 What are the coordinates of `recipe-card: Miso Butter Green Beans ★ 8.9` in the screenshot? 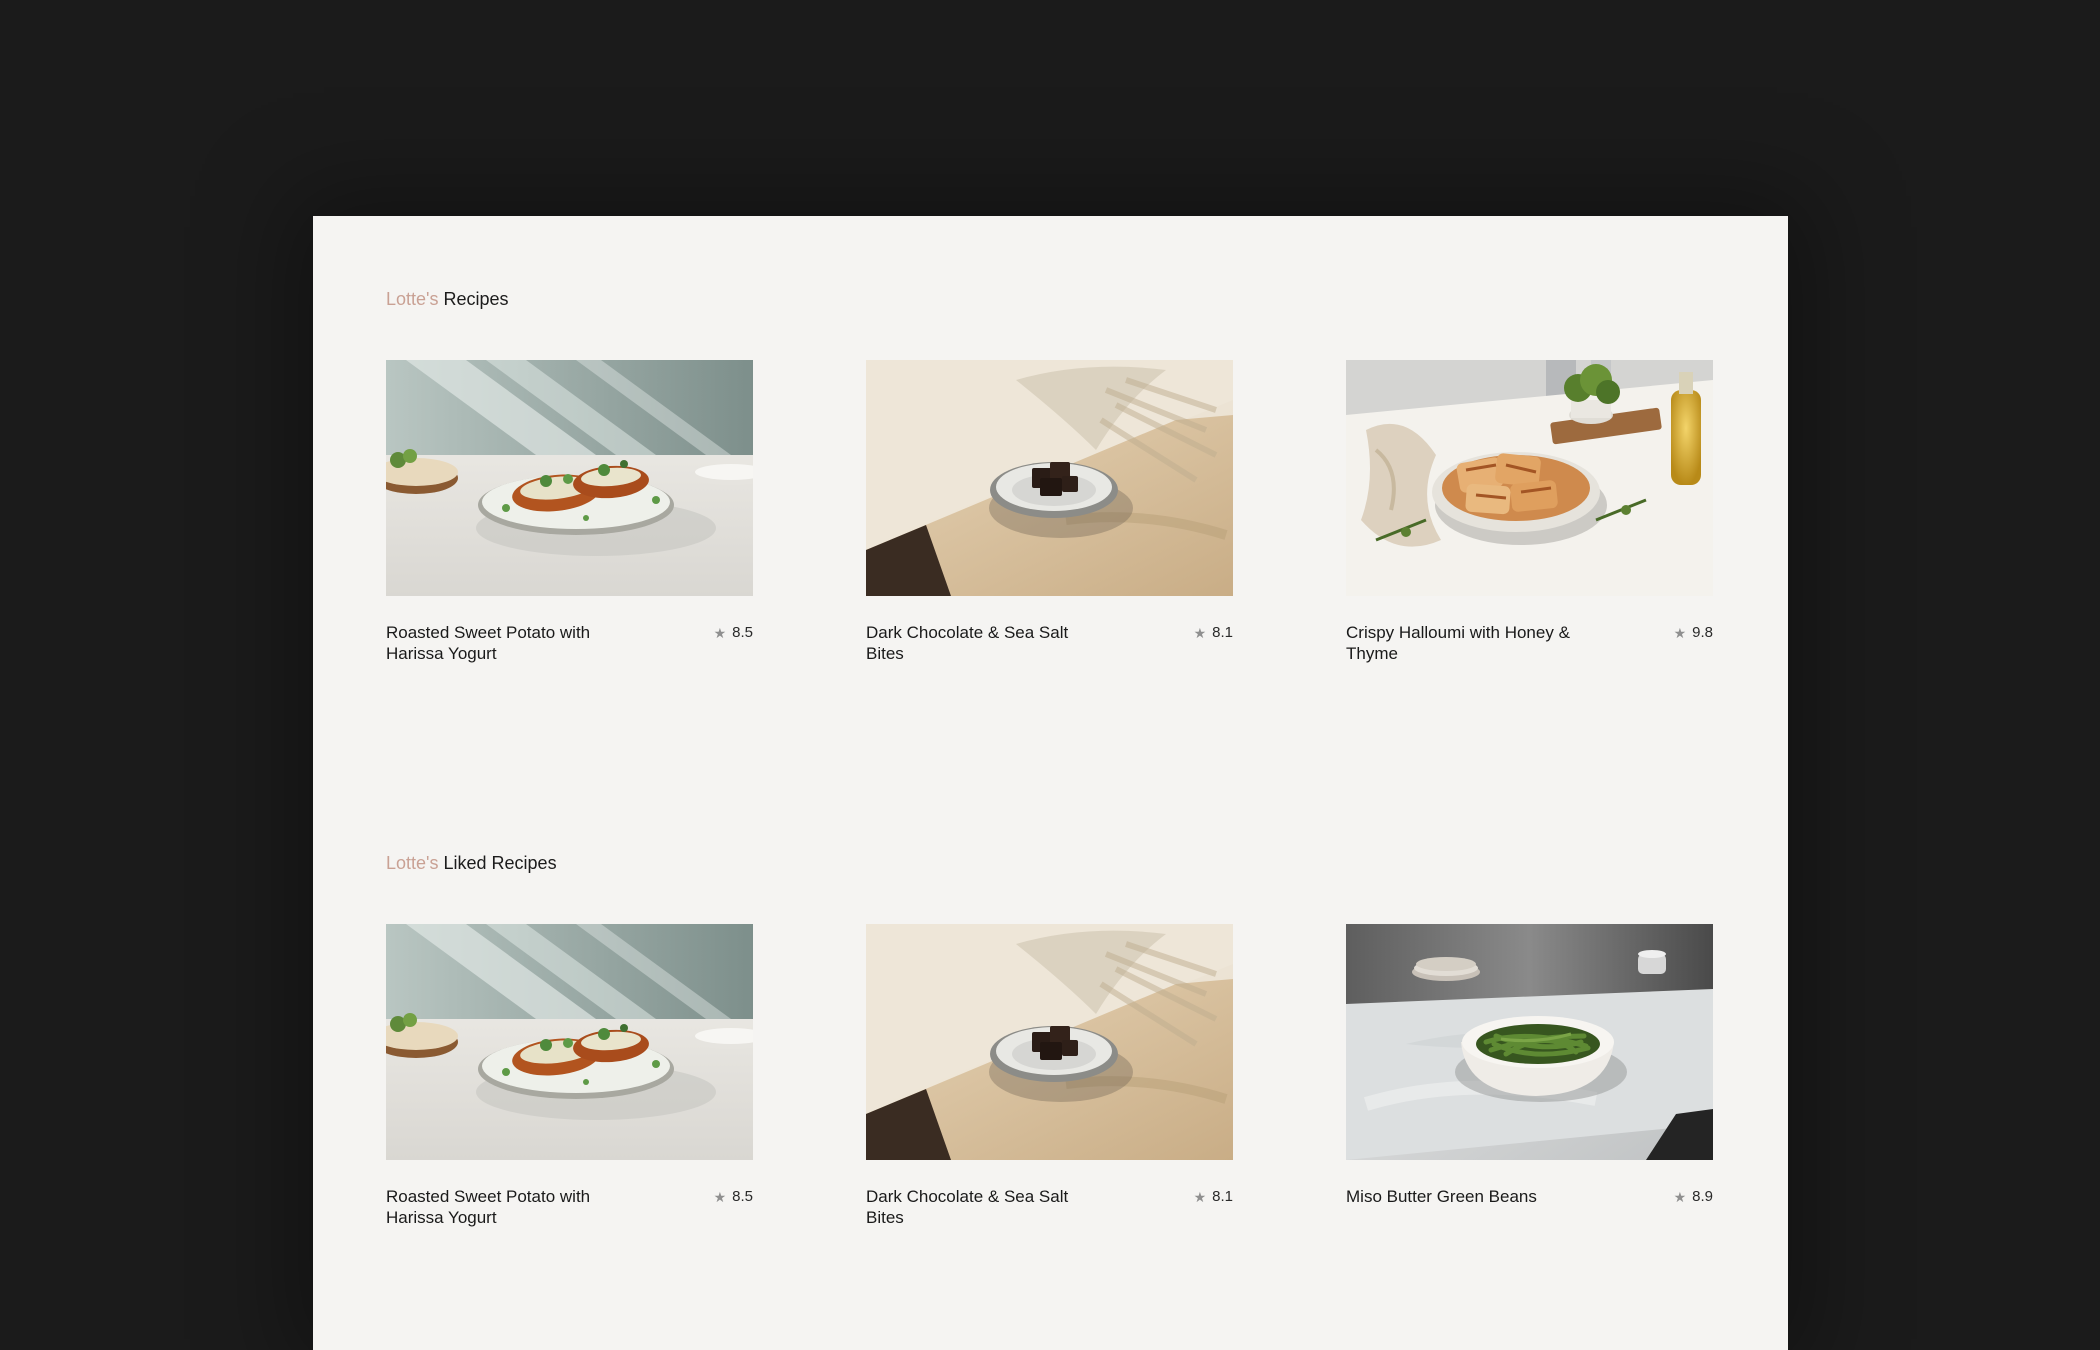 It's located at (1529, 1078).